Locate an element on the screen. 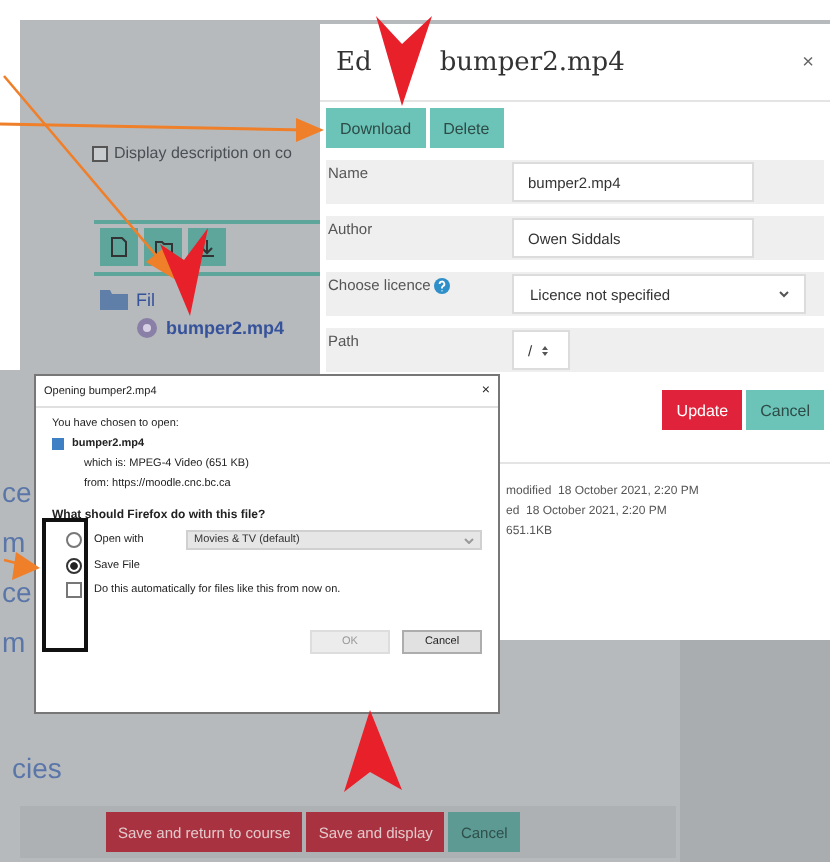  dialog-button: Update is located at coordinates (702, 410).